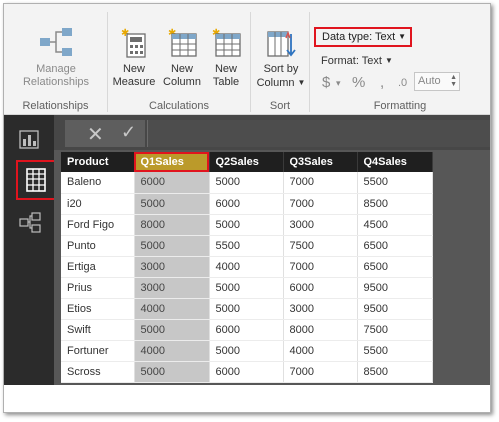  I want to click on sort-group: Sort by Column ▼ Sort, so click(280, 59).